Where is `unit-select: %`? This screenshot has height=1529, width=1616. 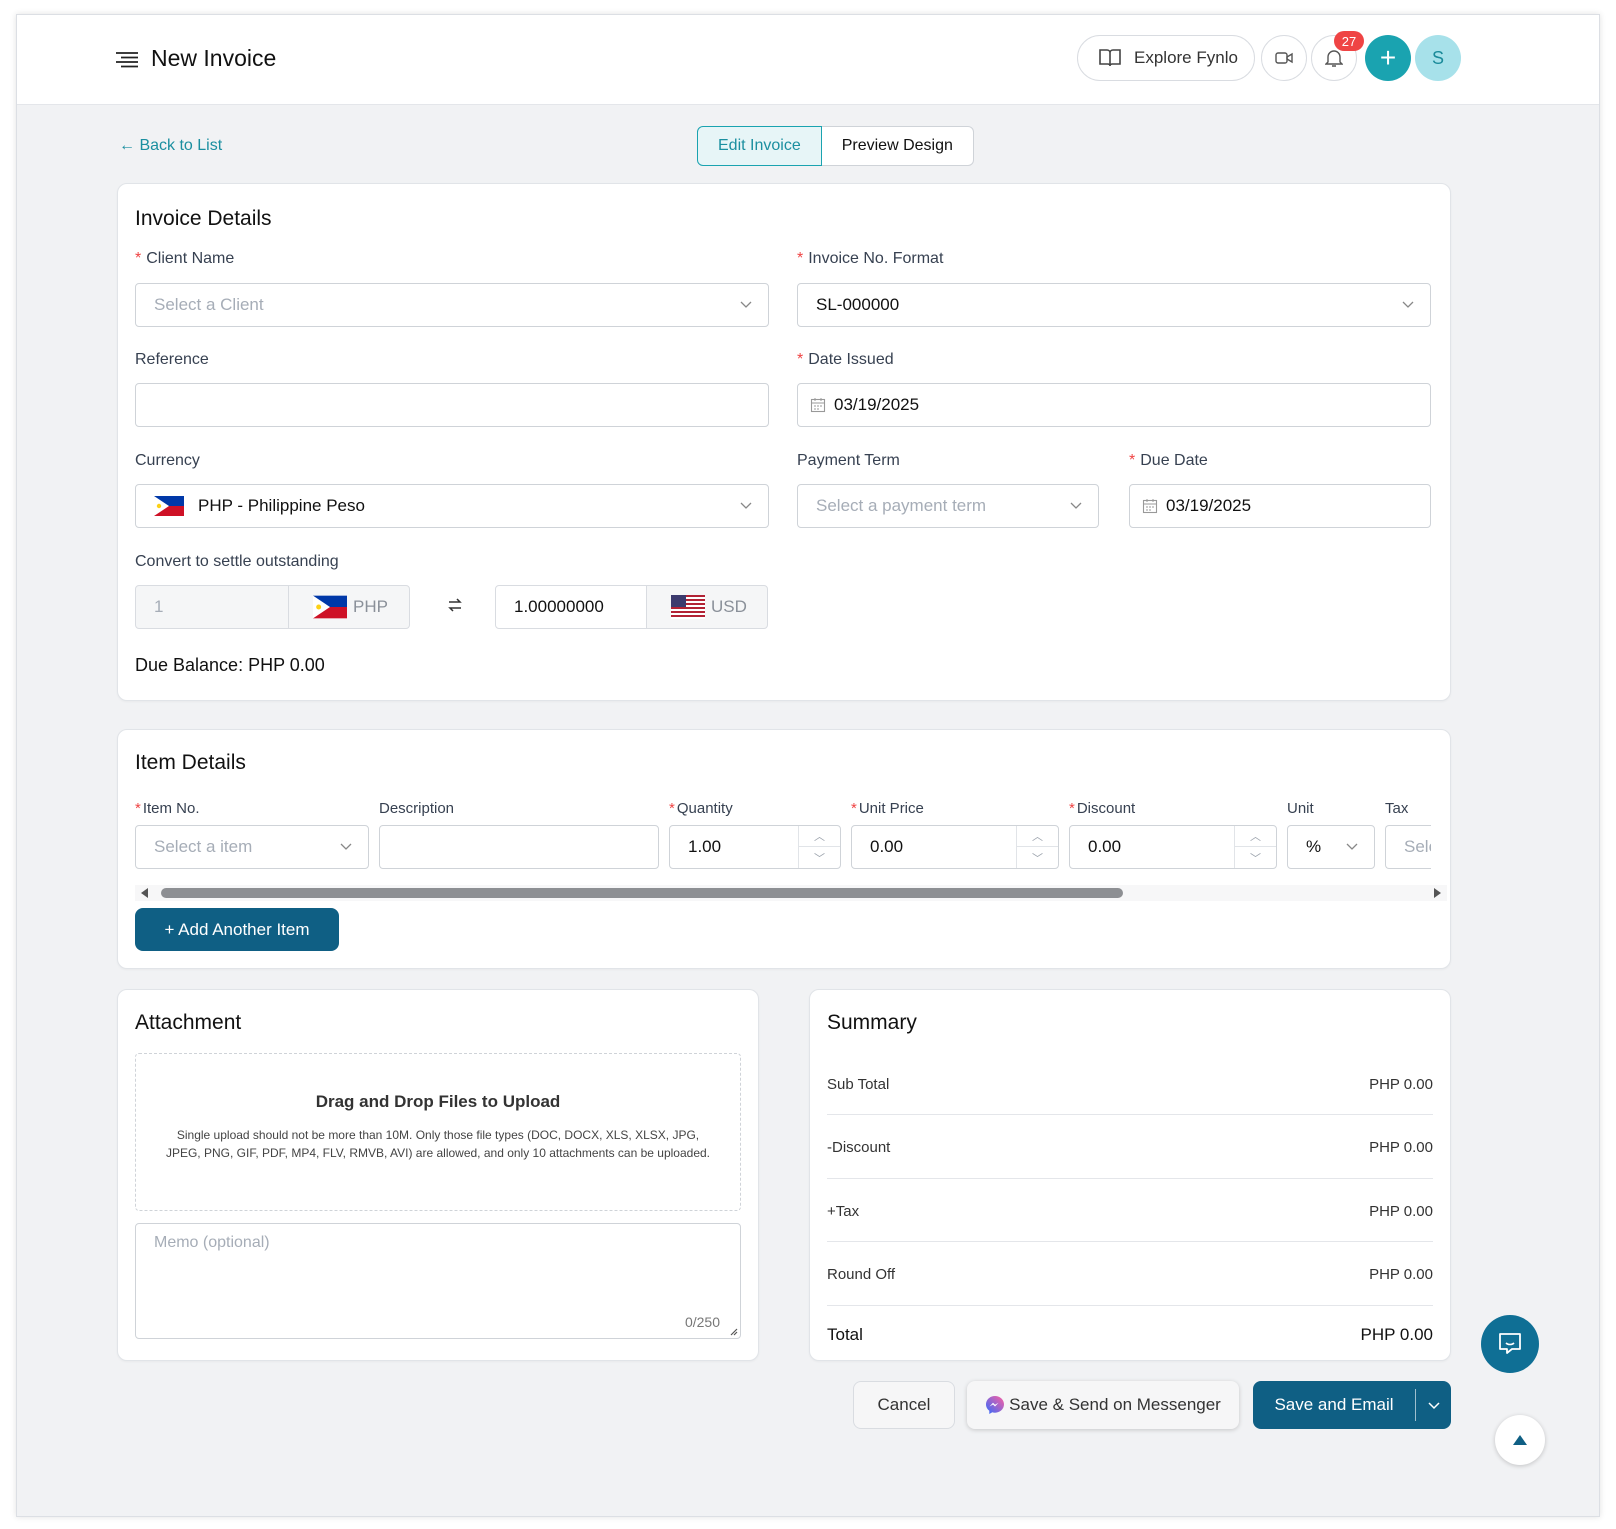
unit-select: % is located at coordinates (1331, 847).